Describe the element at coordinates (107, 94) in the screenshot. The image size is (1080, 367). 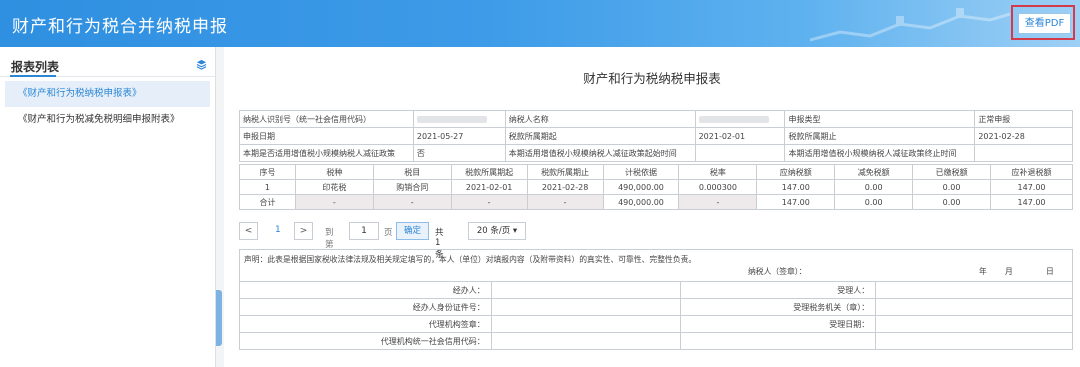
I see `sidebar-item-tax-return: 《财产和行为税纳税申报表》` at that location.